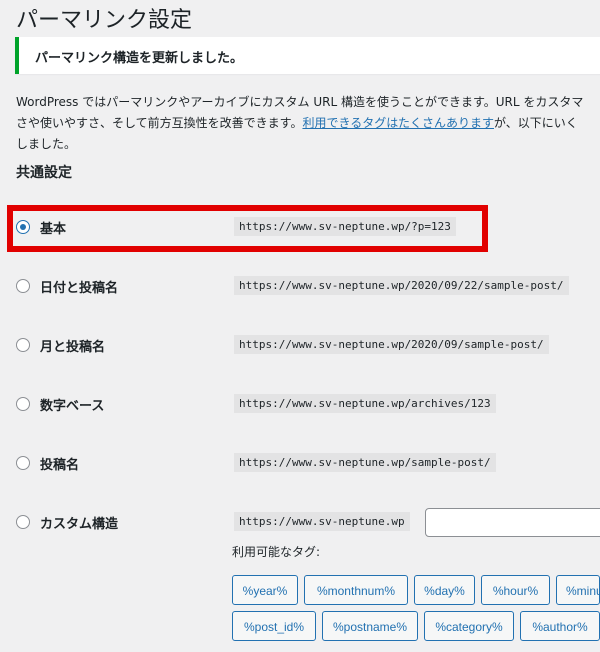 The height and width of the screenshot is (652, 600). What do you see at coordinates (535, 123) in the screenshot?
I see `intro-line-2-tail: が、以下にいく` at bounding box center [535, 123].